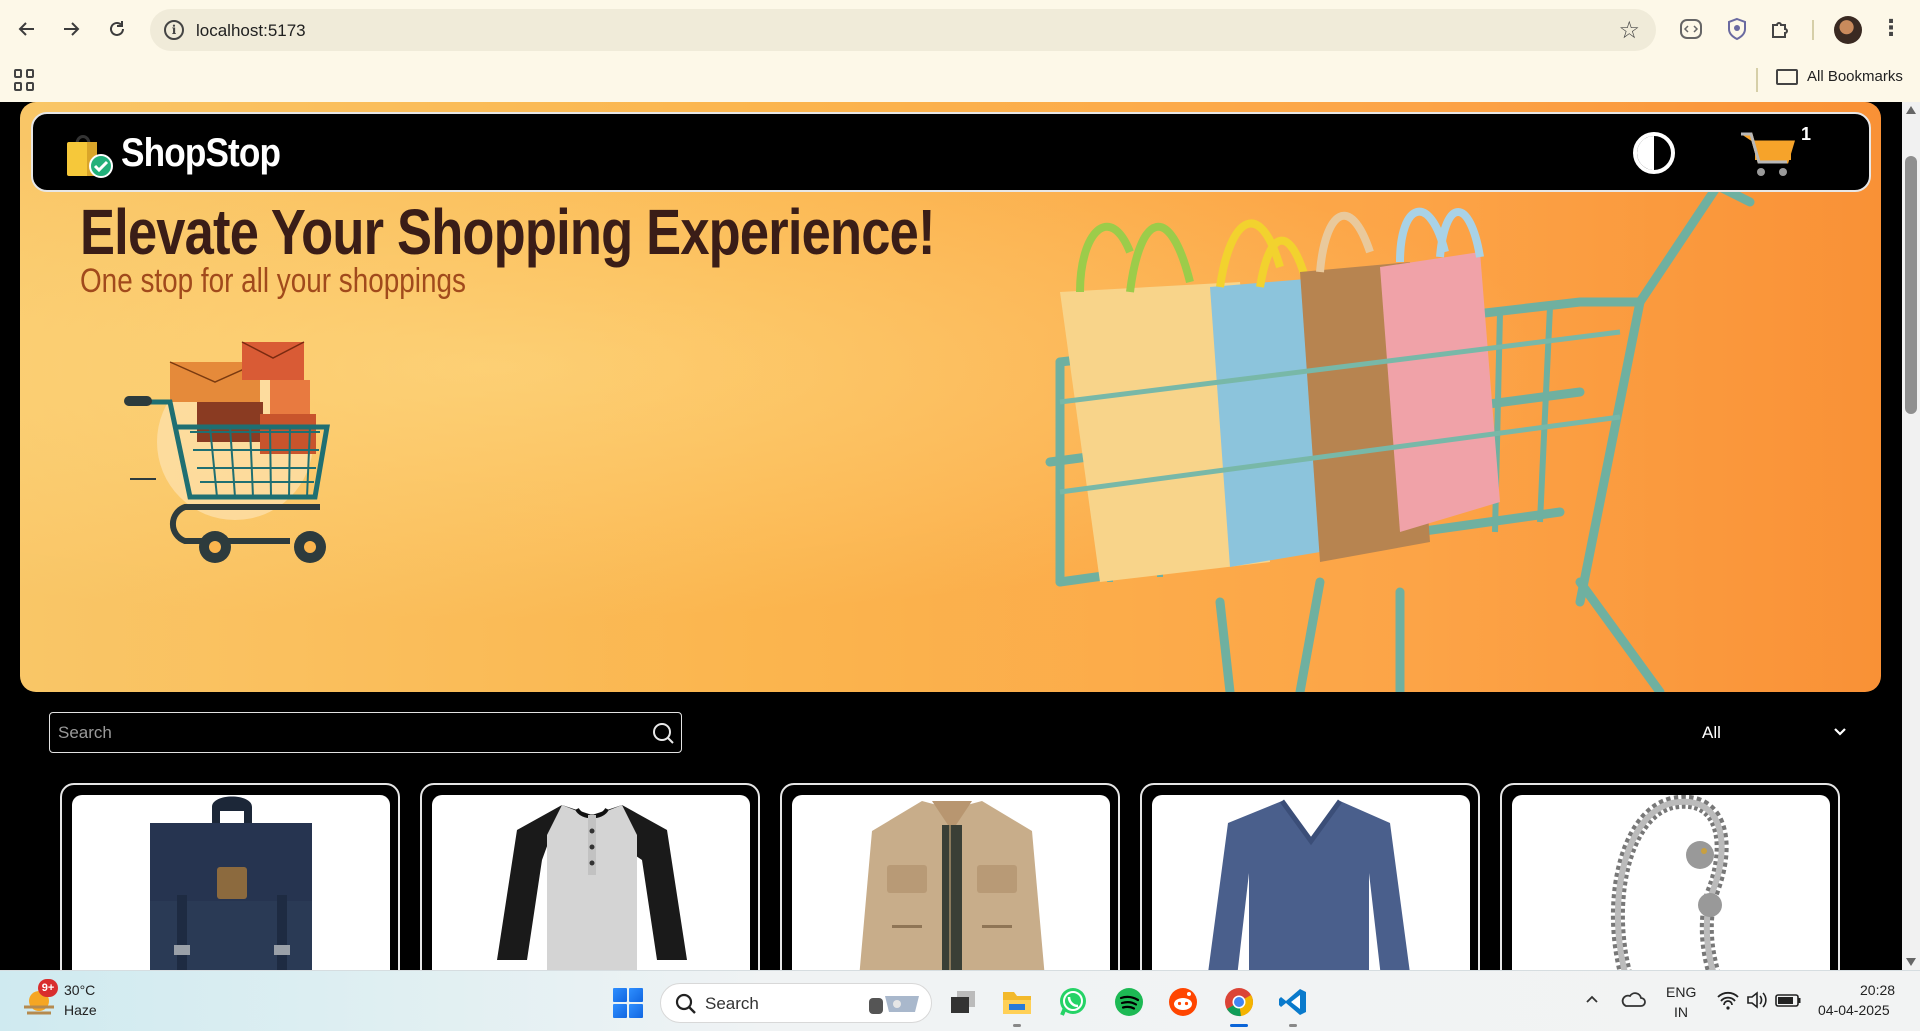  Describe the element at coordinates (1592, 999) in the screenshot. I see `chevron-up-icon` at that location.